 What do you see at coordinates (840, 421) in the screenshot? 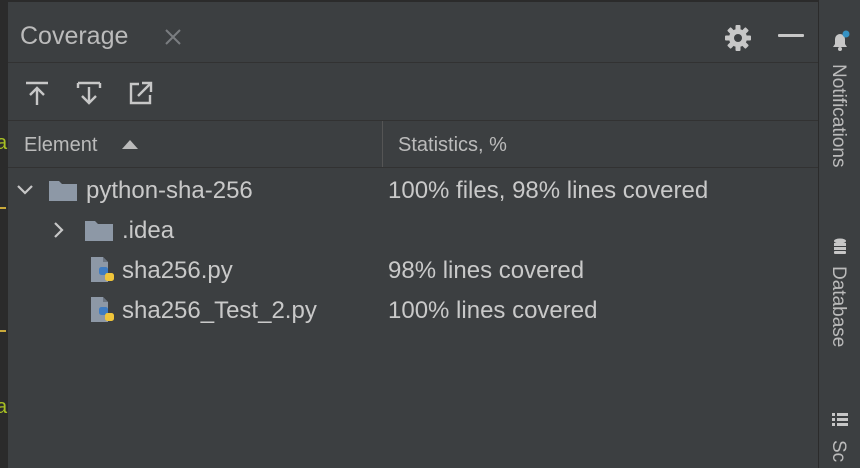
I see `structure-icon` at bounding box center [840, 421].